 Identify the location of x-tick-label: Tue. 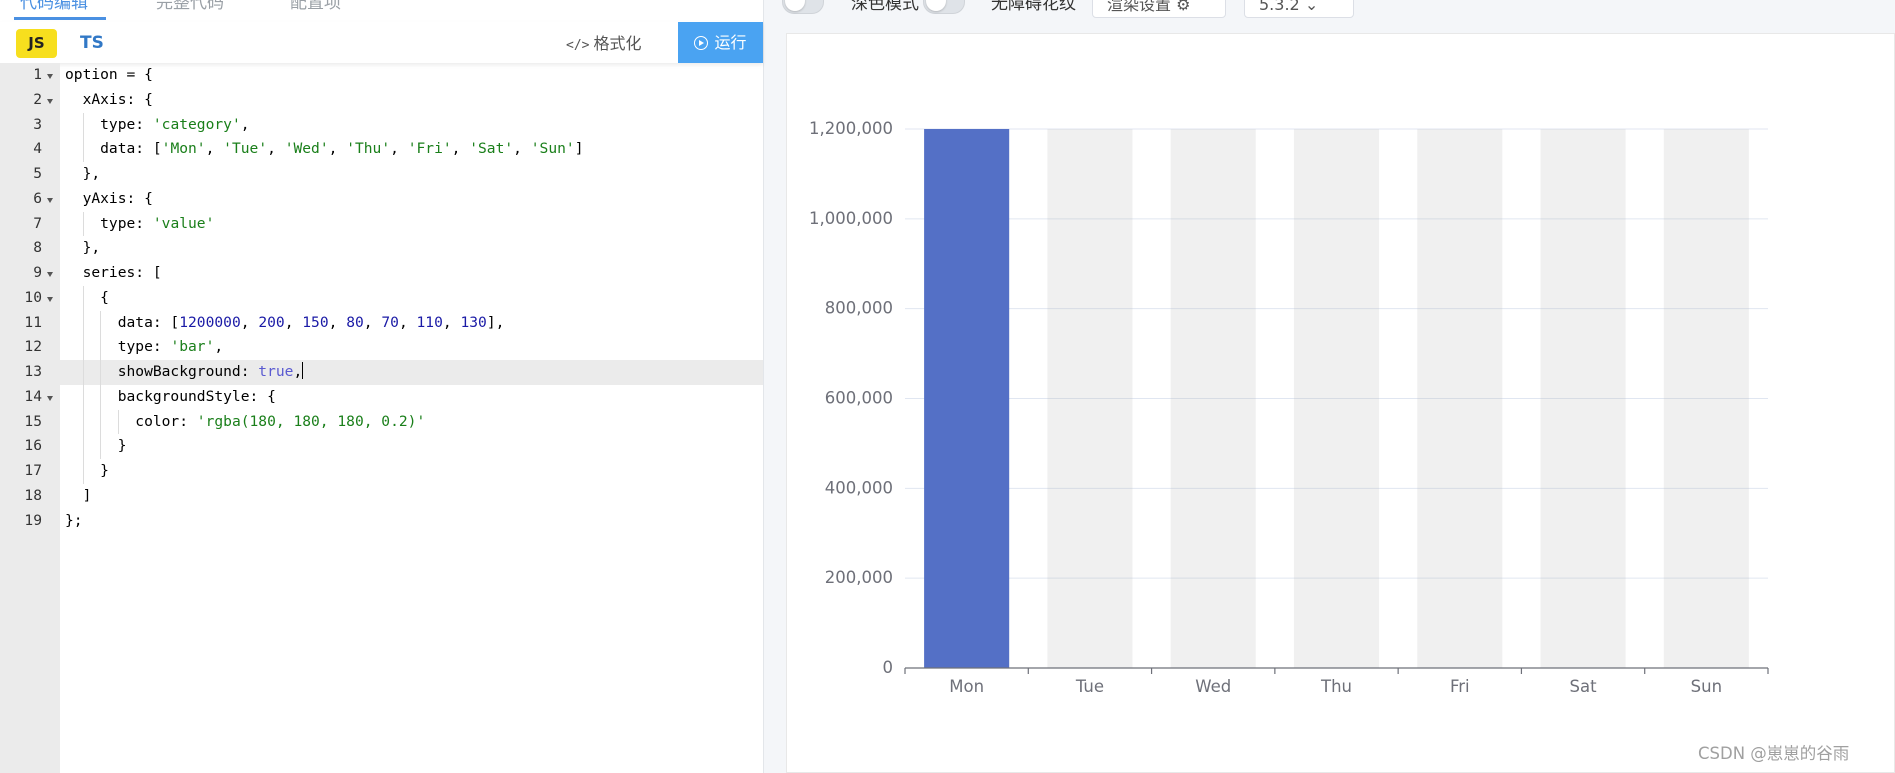
(1089, 686).